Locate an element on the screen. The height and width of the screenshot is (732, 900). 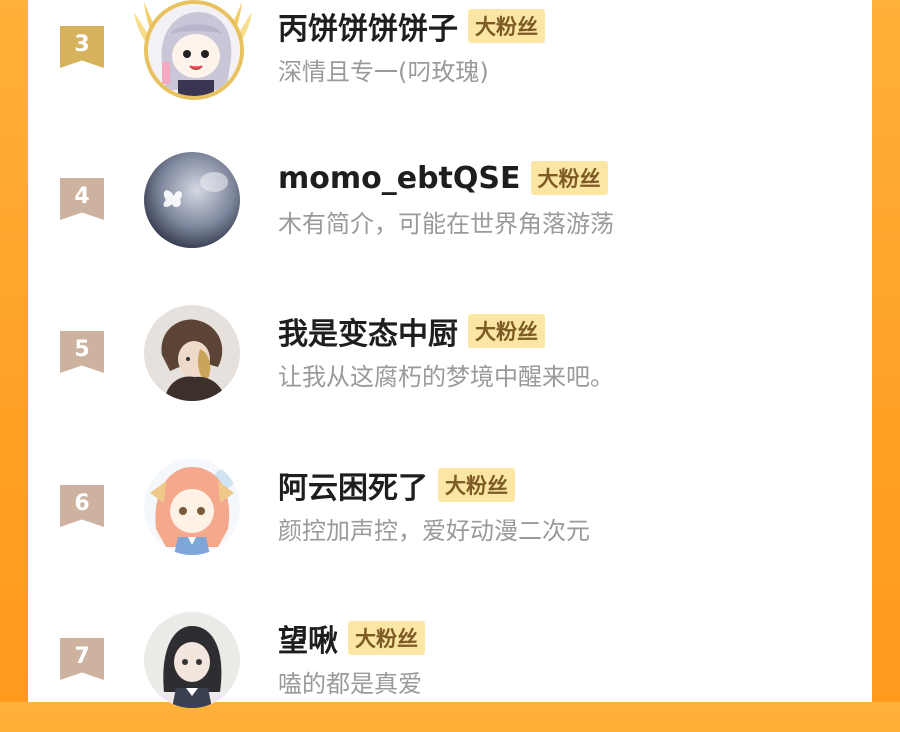
fan-name: 阿云困死了 is located at coordinates (353, 485).